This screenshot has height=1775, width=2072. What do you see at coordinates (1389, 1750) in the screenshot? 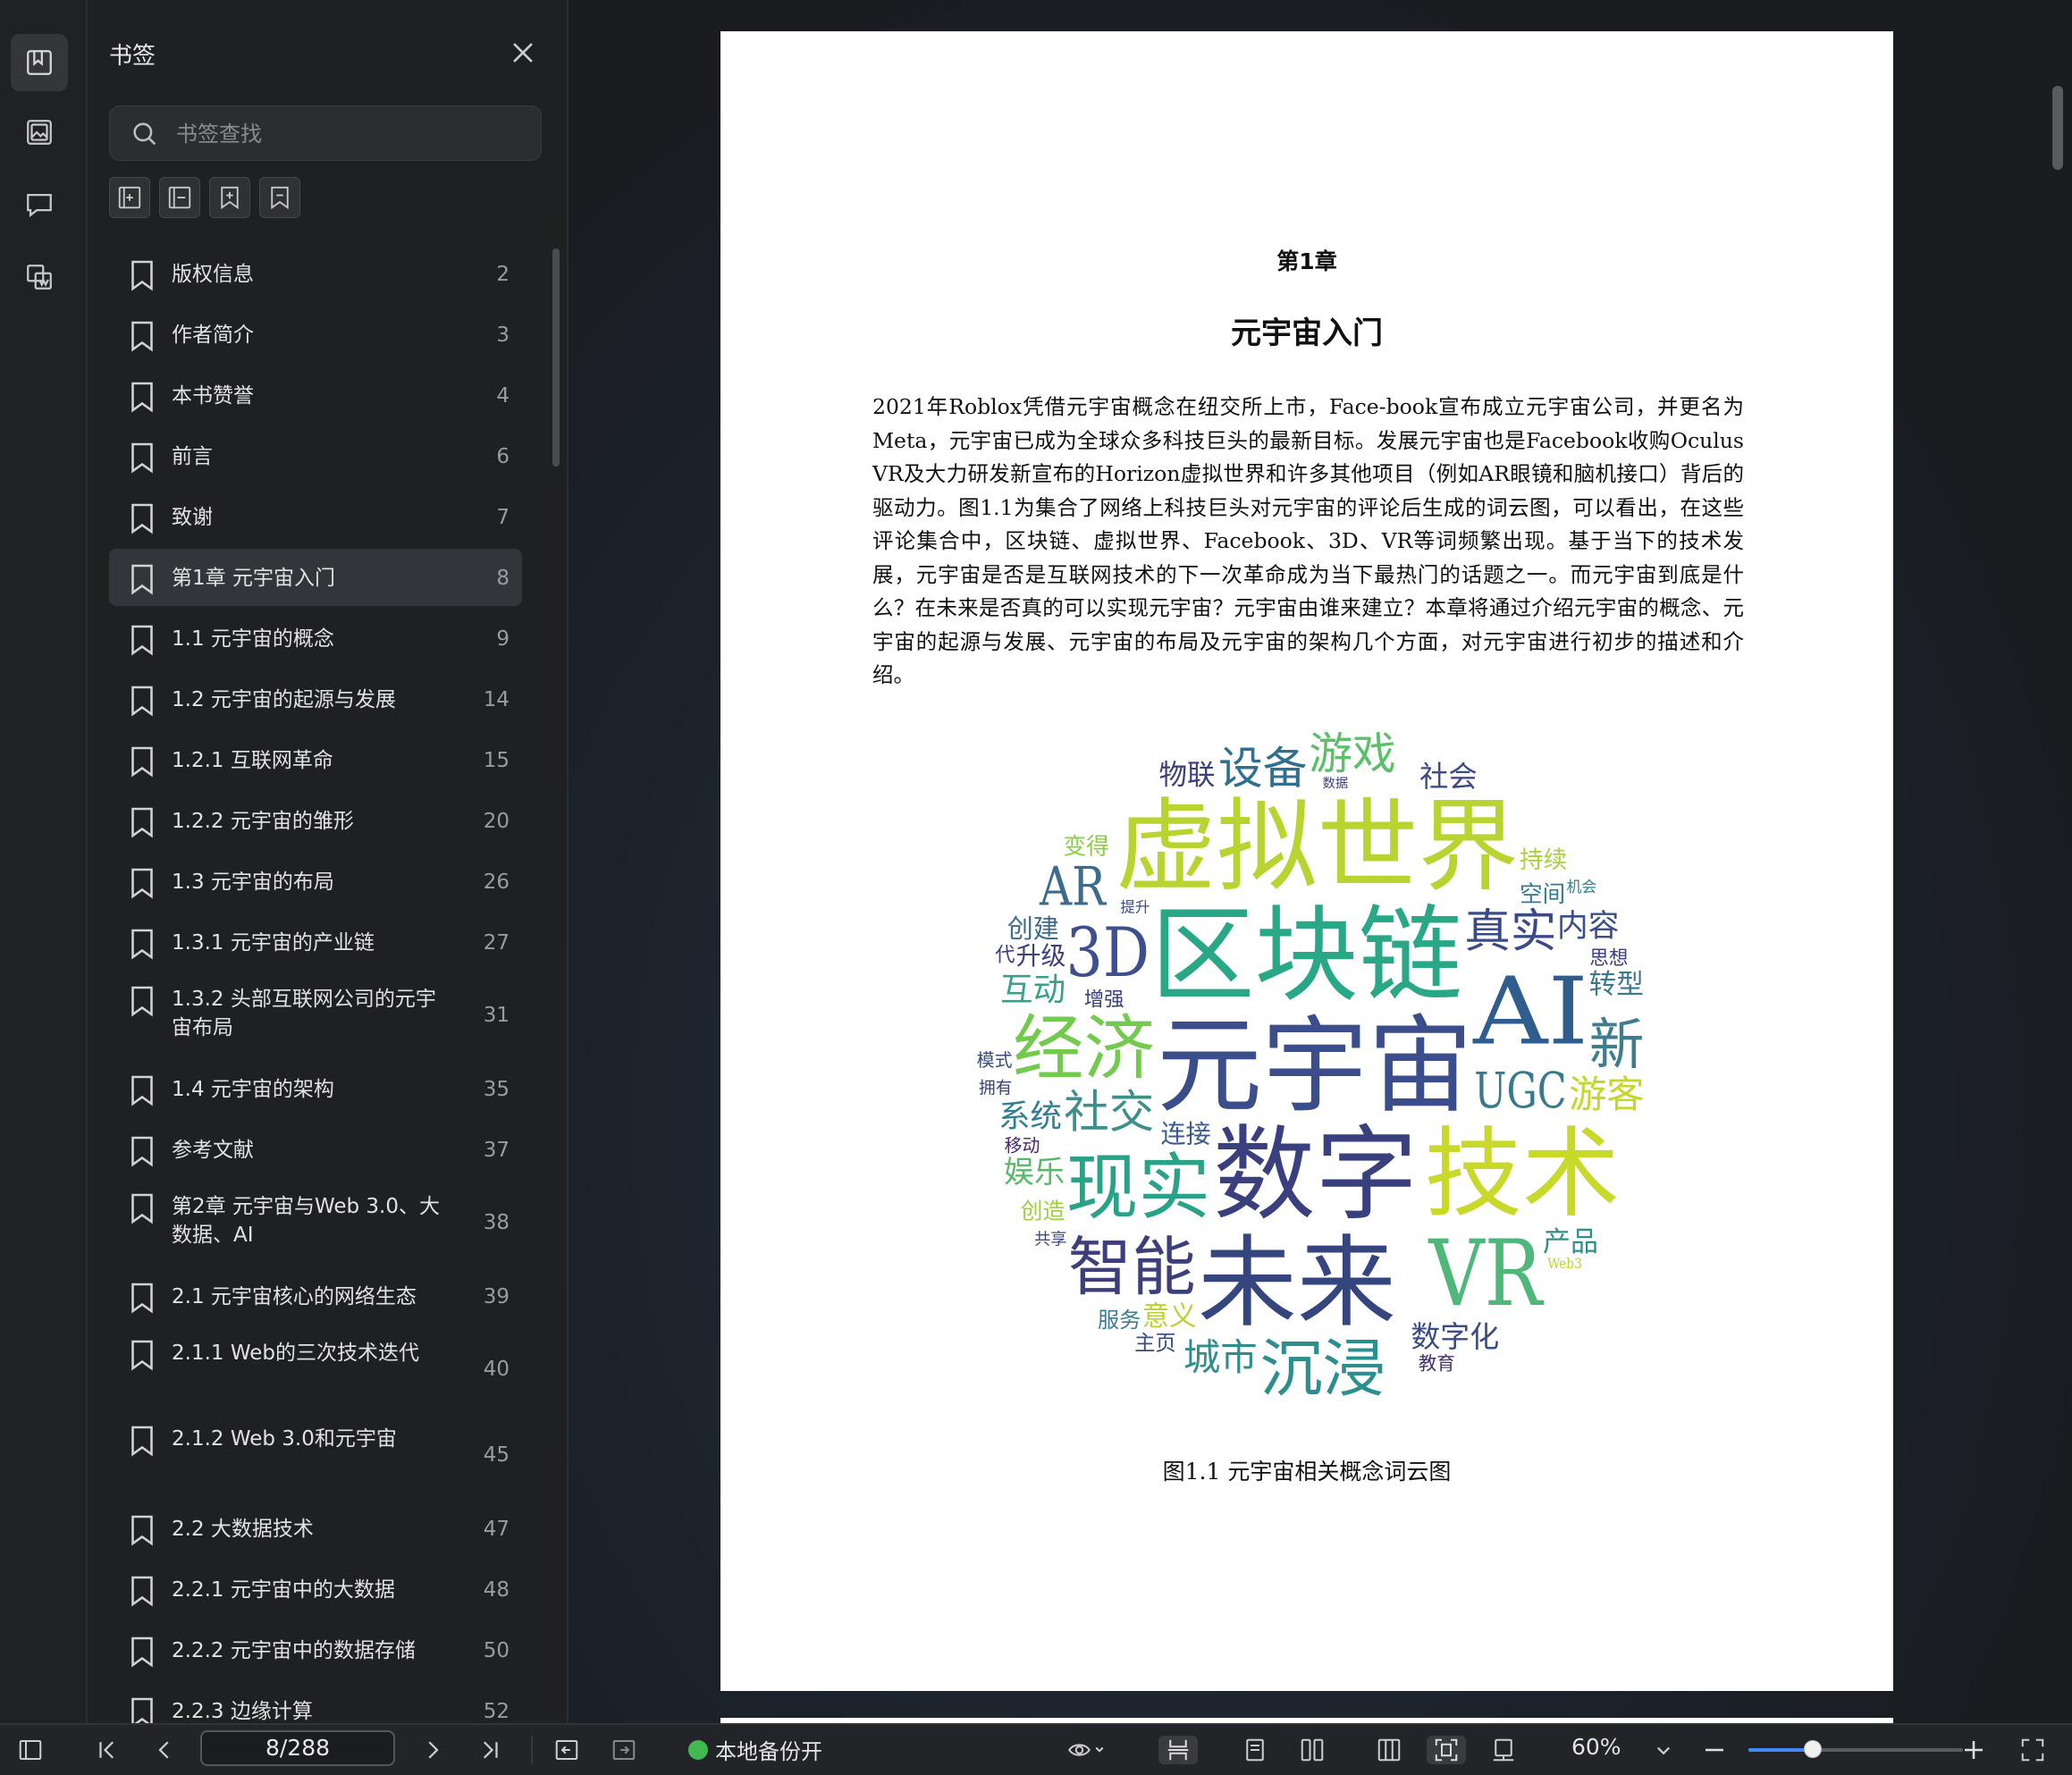
I see `fit-width-icon` at bounding box center [1389, 1750].